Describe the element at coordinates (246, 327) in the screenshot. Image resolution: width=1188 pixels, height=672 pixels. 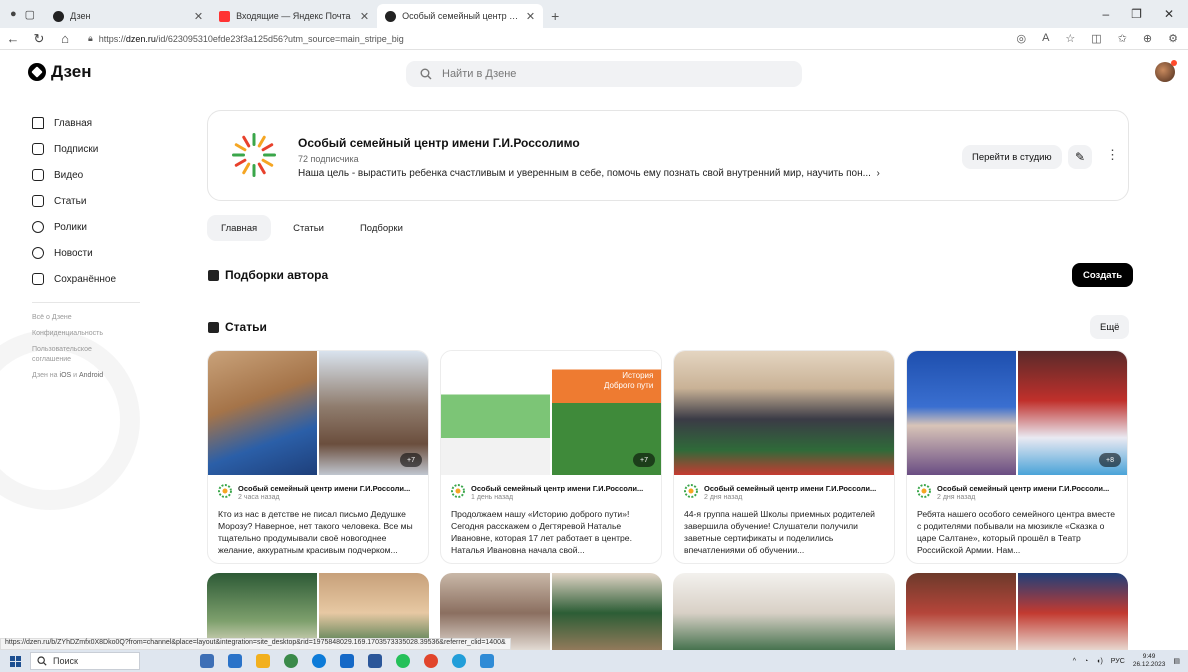
I see `section-title: Статьи` at that location.